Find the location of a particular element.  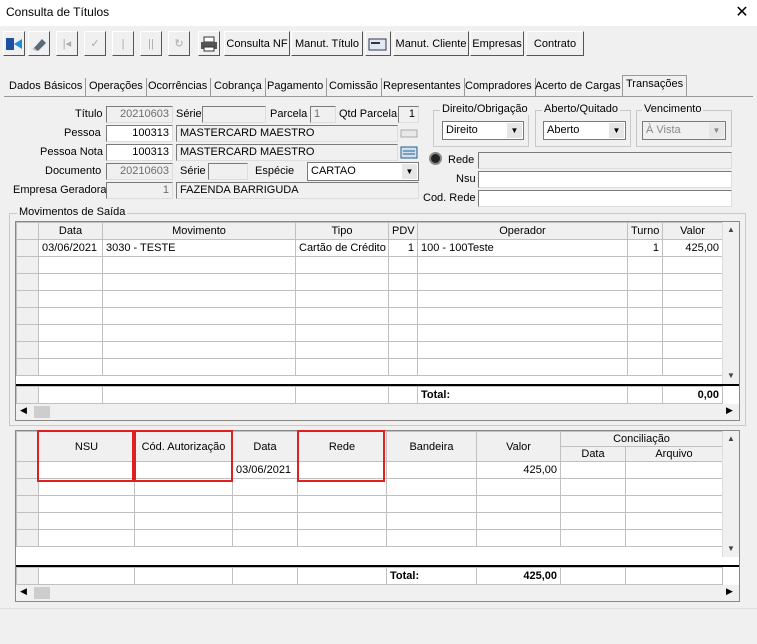

row-indicator is located at coordinates (27, 470).